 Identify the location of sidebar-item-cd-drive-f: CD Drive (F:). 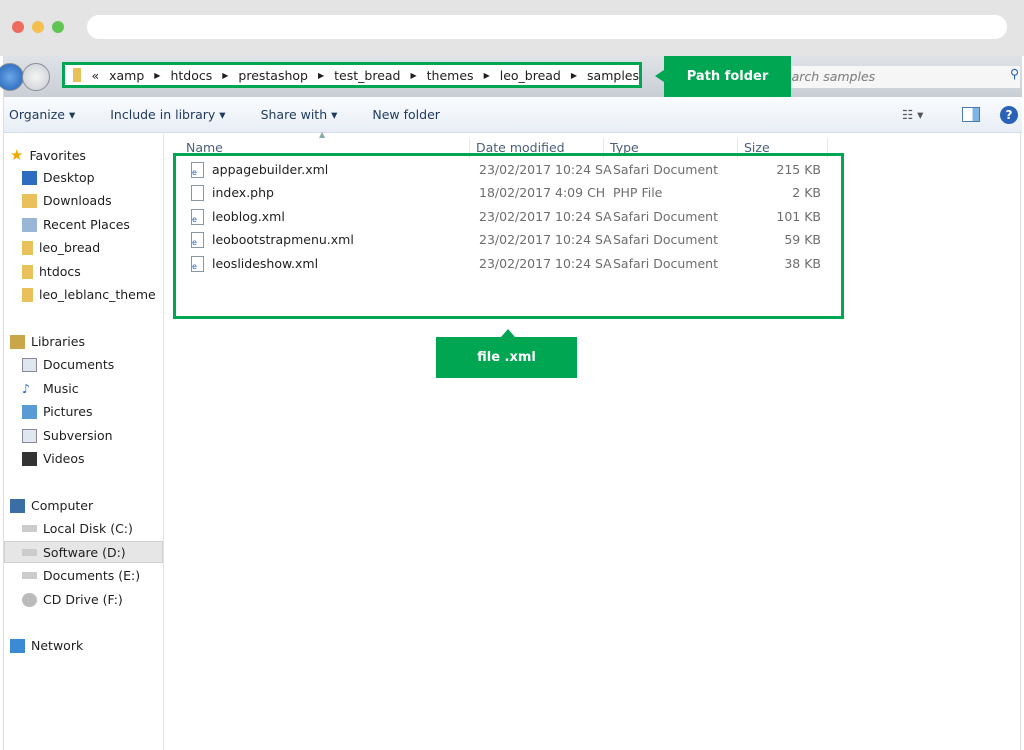
(72, 599).